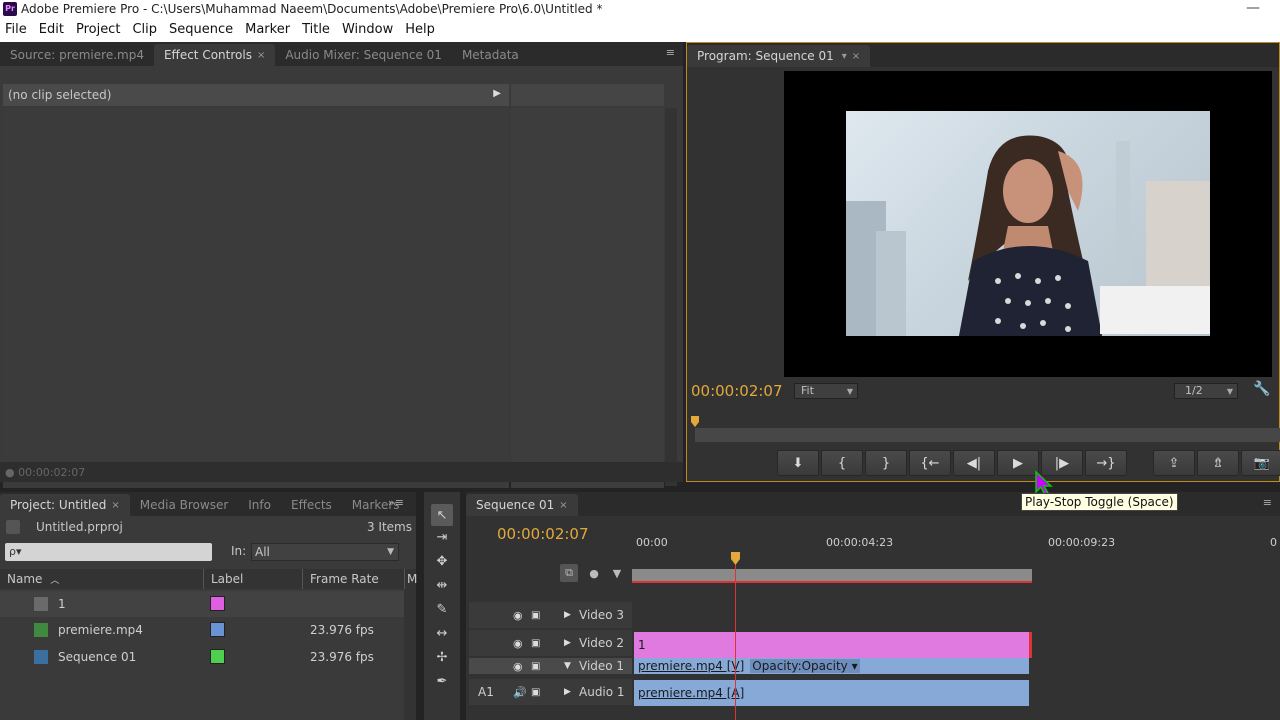 Image resolution: width=1280 pixels, height=720 pixels. Describe the element at coordinates (202, 657) in the screenshot. I see `project-item-sequence-01: Sequence 01 23.976 fps` at that location.